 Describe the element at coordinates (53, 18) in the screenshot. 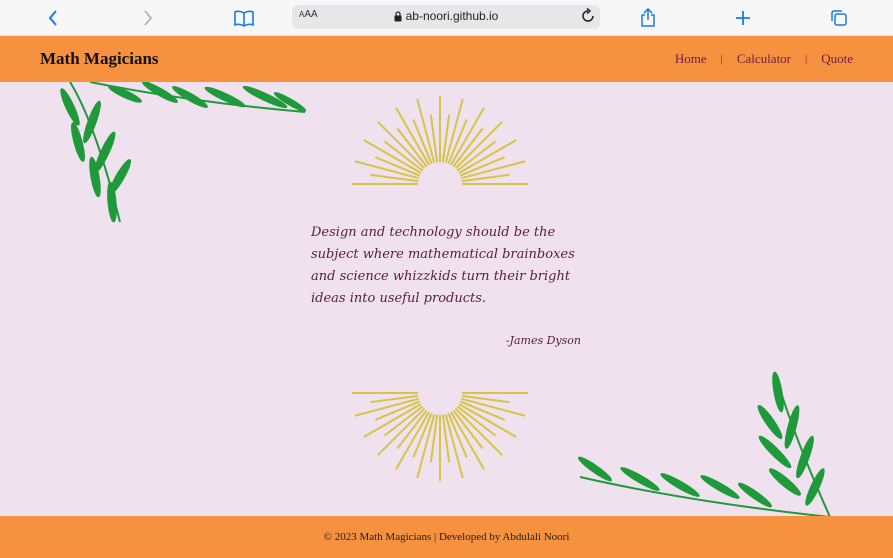

I see `back-icon` at that location.